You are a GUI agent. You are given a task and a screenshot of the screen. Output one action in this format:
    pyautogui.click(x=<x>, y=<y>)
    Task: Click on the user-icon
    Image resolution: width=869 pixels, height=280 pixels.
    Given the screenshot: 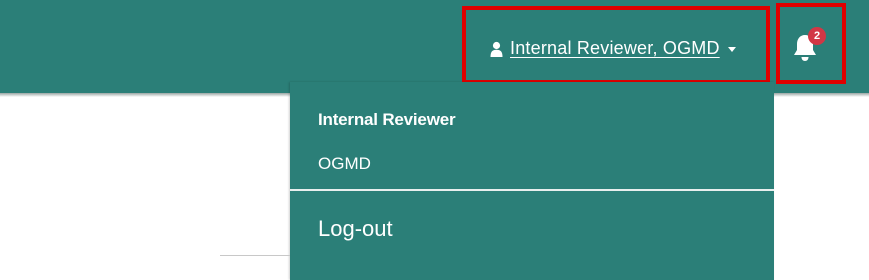 What is the action you would take?
    pyautogui.click(x=497, y=48)
    